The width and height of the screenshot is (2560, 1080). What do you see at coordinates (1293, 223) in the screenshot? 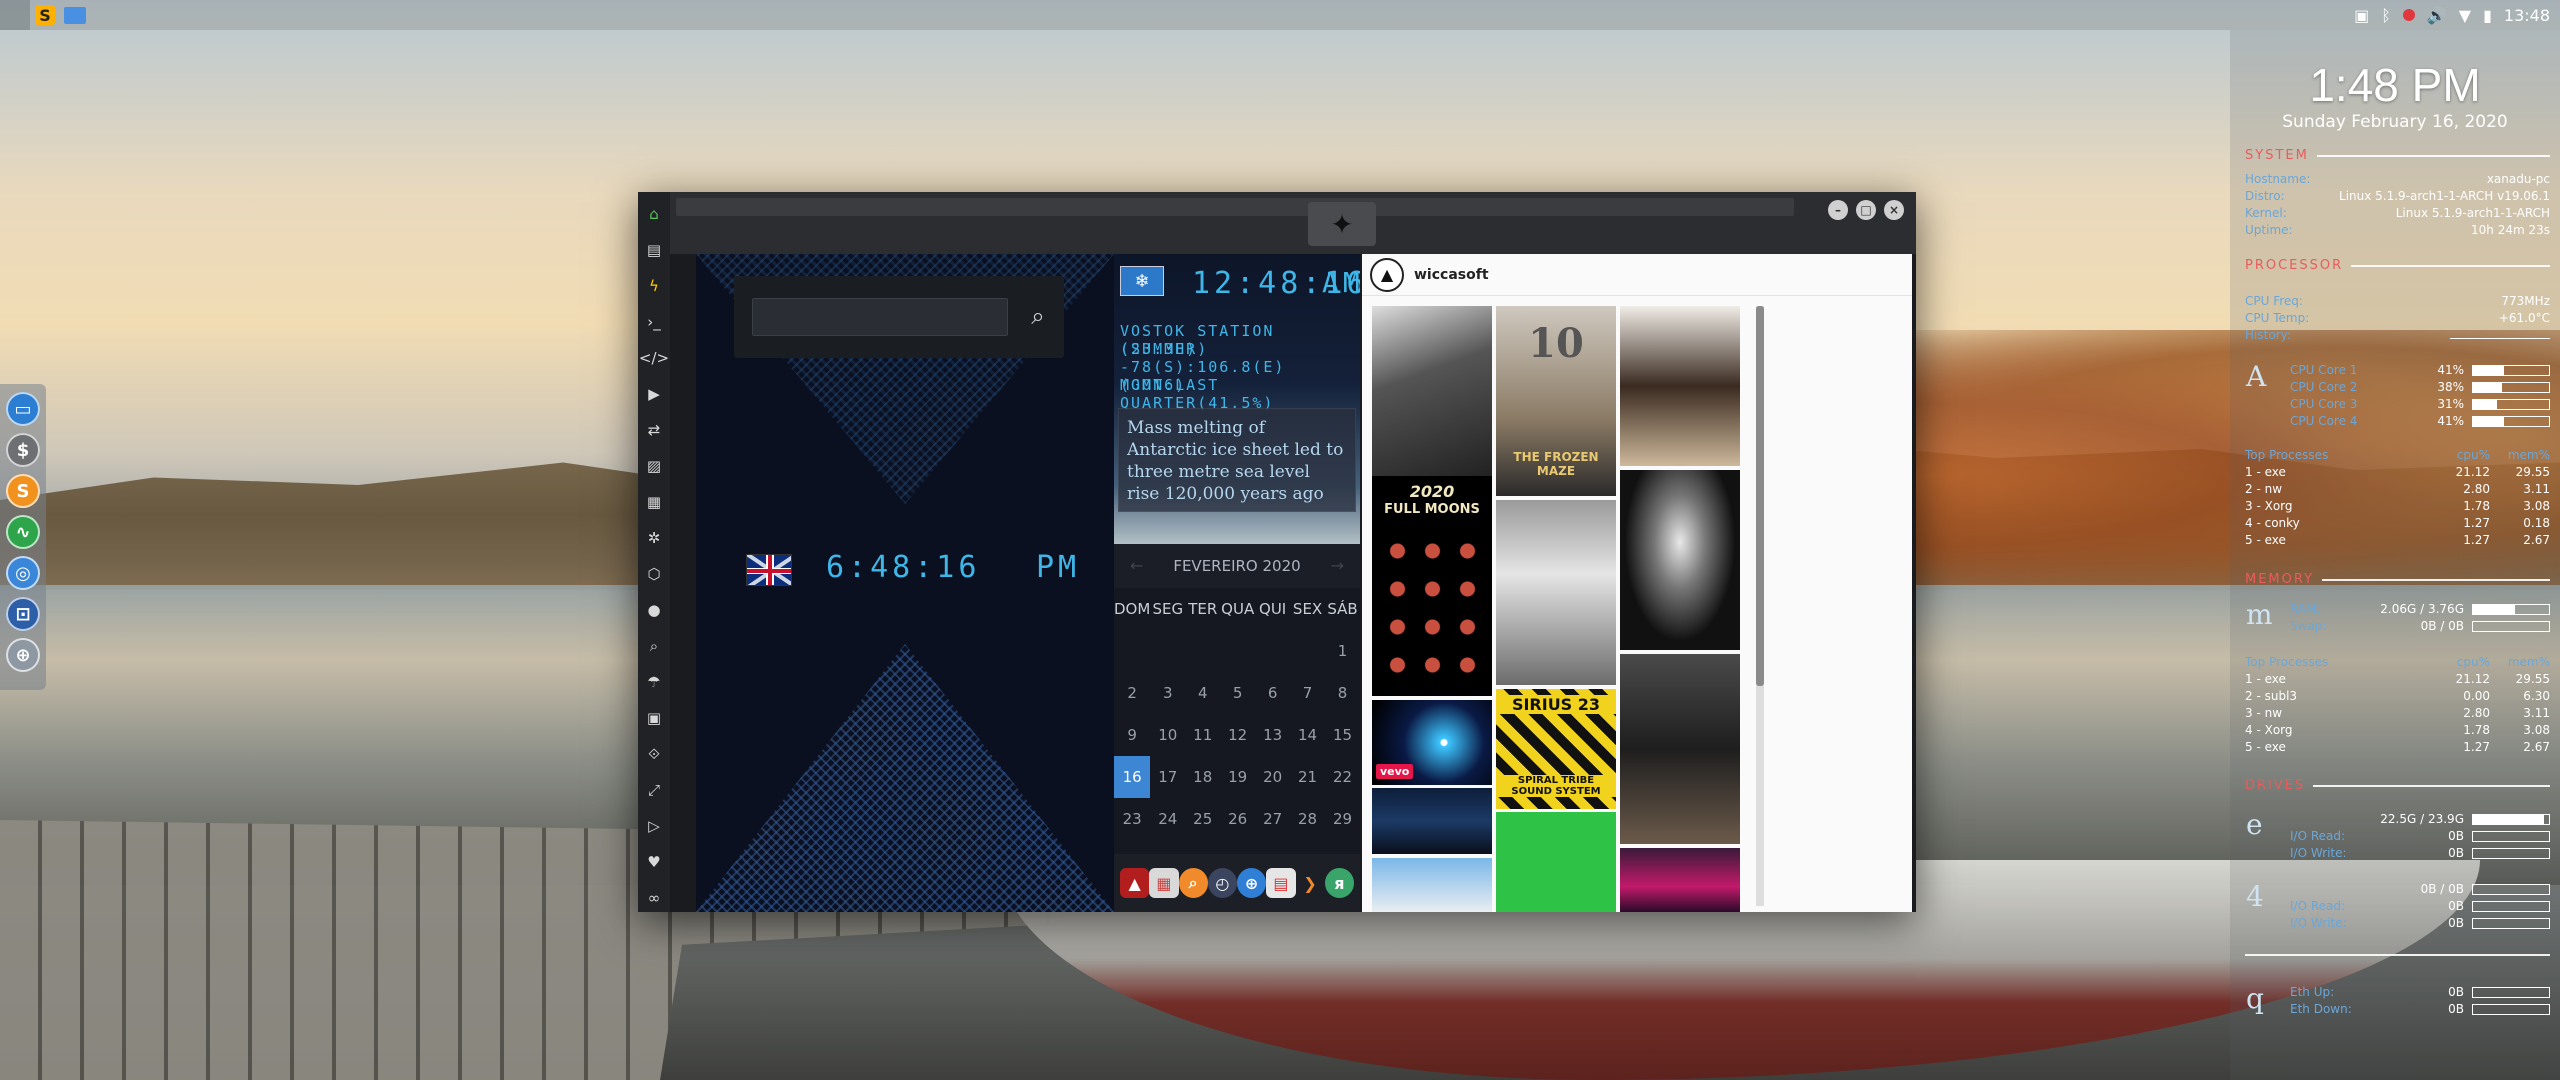
I see `window-titlebar: ✦ – □ ×` at bounding box center [1293, 223].